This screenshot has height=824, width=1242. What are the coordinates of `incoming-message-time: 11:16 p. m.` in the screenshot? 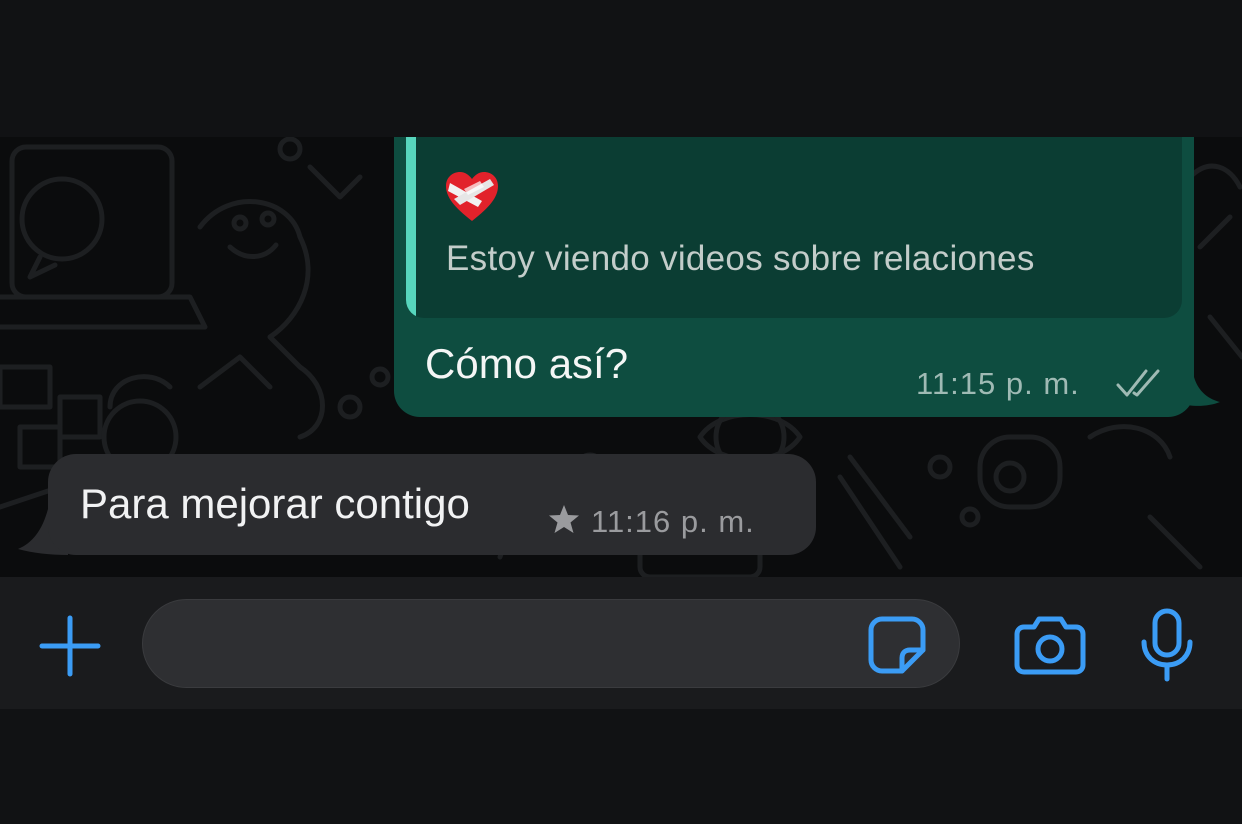 It's located at (673, 521).